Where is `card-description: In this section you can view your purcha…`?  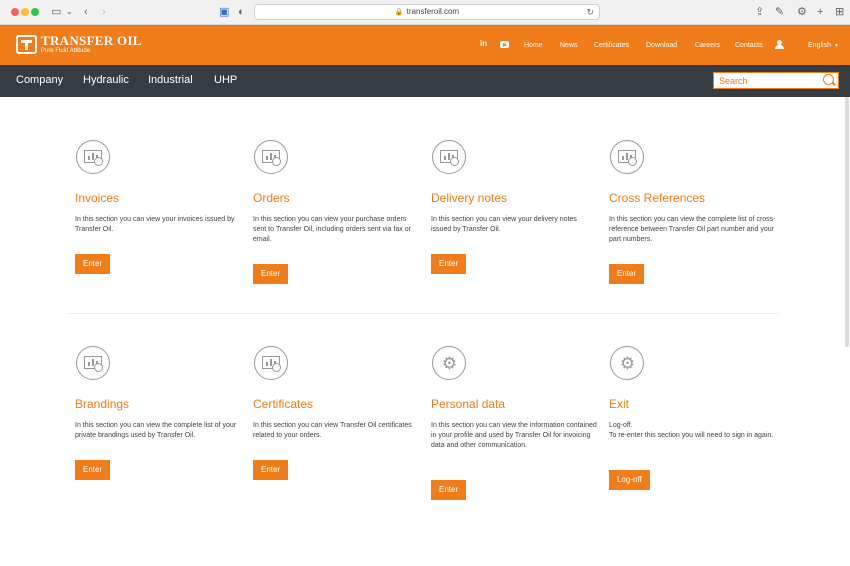 card-description: In this section you can view your purcha… is located at coordinates (332, 229).